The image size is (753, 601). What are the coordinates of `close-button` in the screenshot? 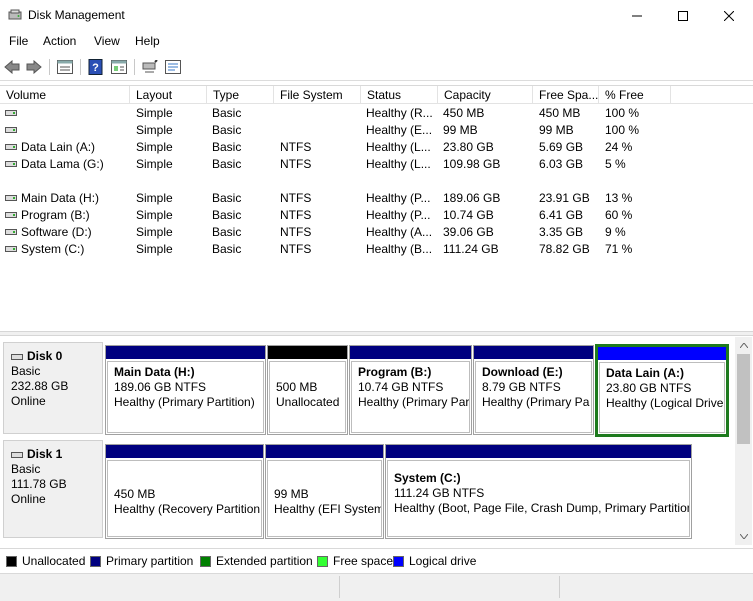 It's located at (729, 15).